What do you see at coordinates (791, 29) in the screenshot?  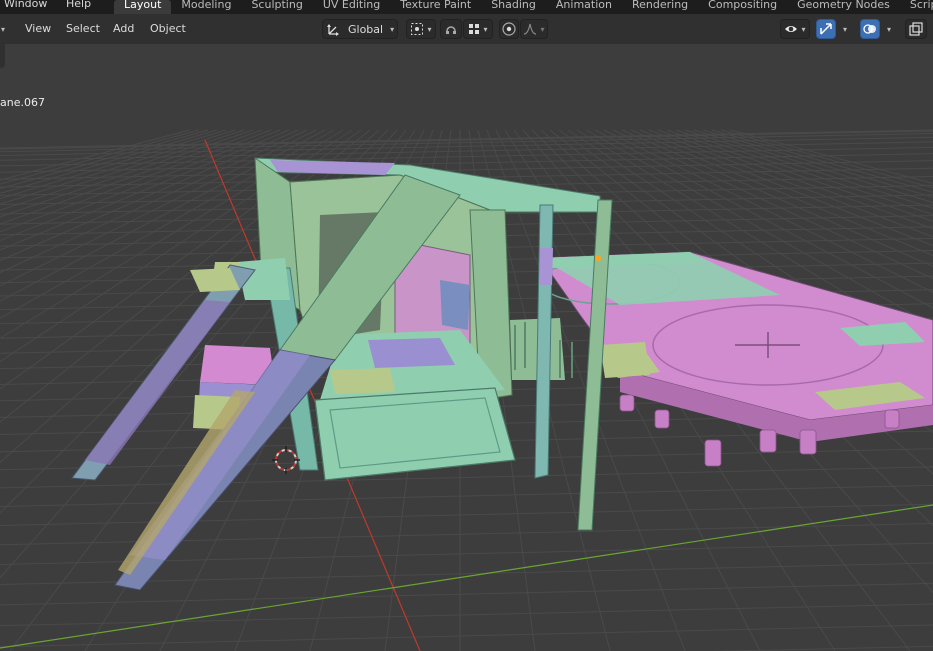 I see `visibility-icon` at bounding box center [791, 29].